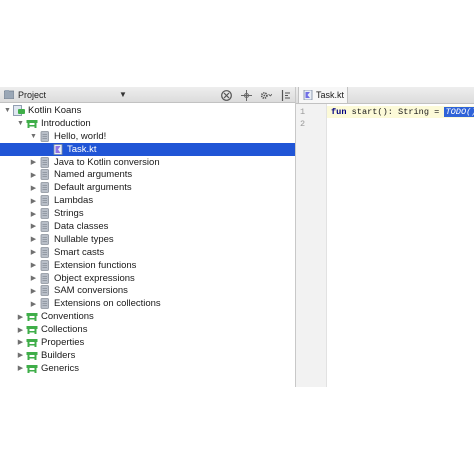  Describe the element at coordinates (66, 123) in the screenshot. I see `tree-item-label: Introduction` at that location.